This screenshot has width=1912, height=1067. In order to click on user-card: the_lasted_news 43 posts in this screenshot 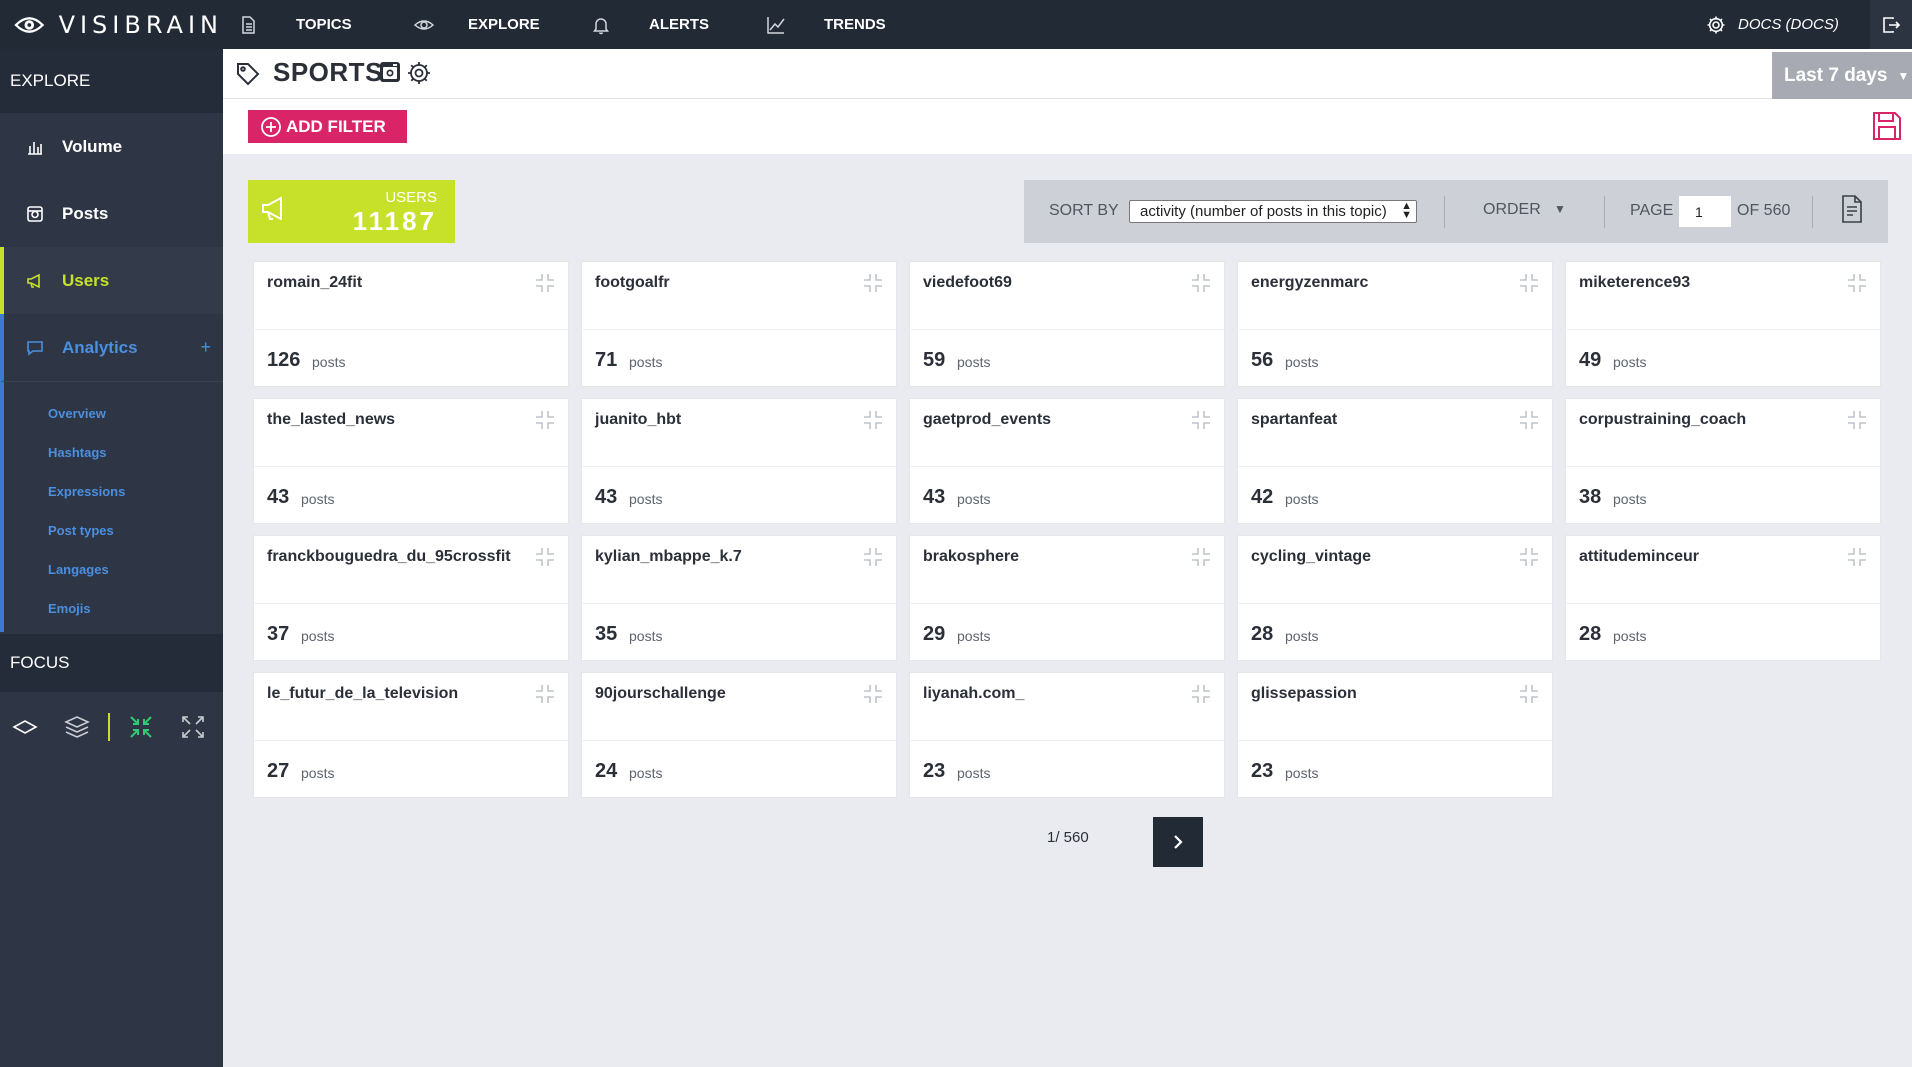, I will do `click(411, 461)`.